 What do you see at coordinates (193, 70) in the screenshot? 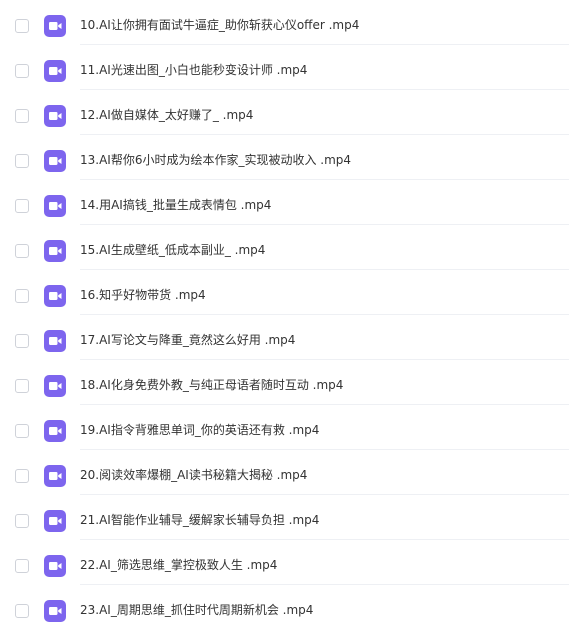
I see `file-name: 11.AI光速出图_小白也能秒变设计师 .mp4` at bounding box center [193, 70].